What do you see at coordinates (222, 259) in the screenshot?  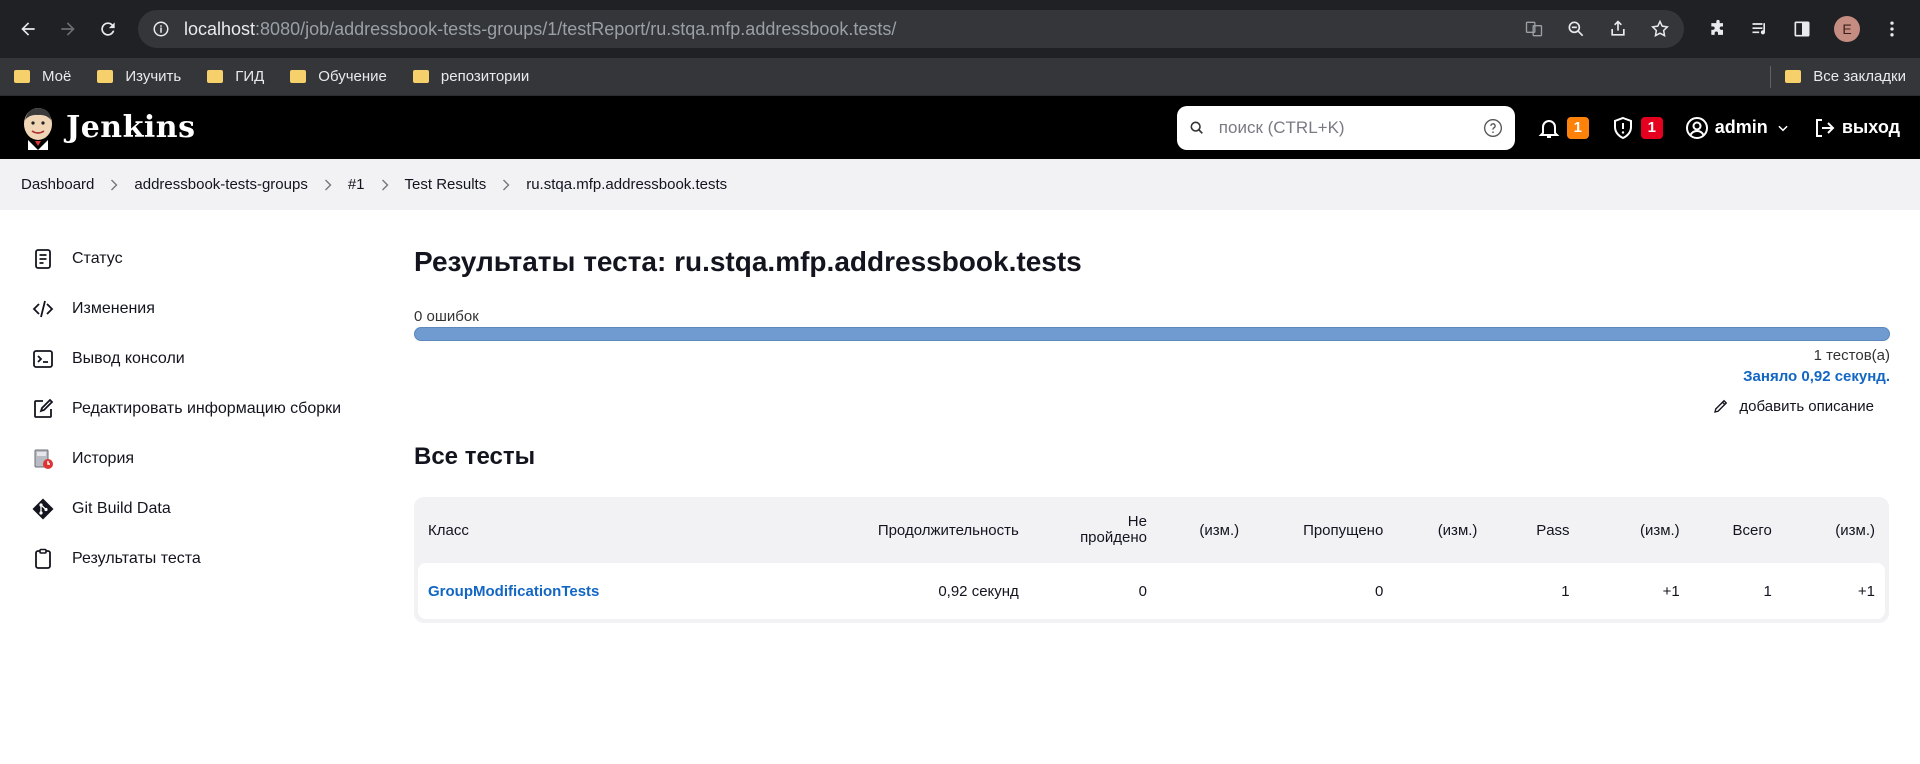 I see `sidebar-item-status: Статус` at bounding box center [222, 259].